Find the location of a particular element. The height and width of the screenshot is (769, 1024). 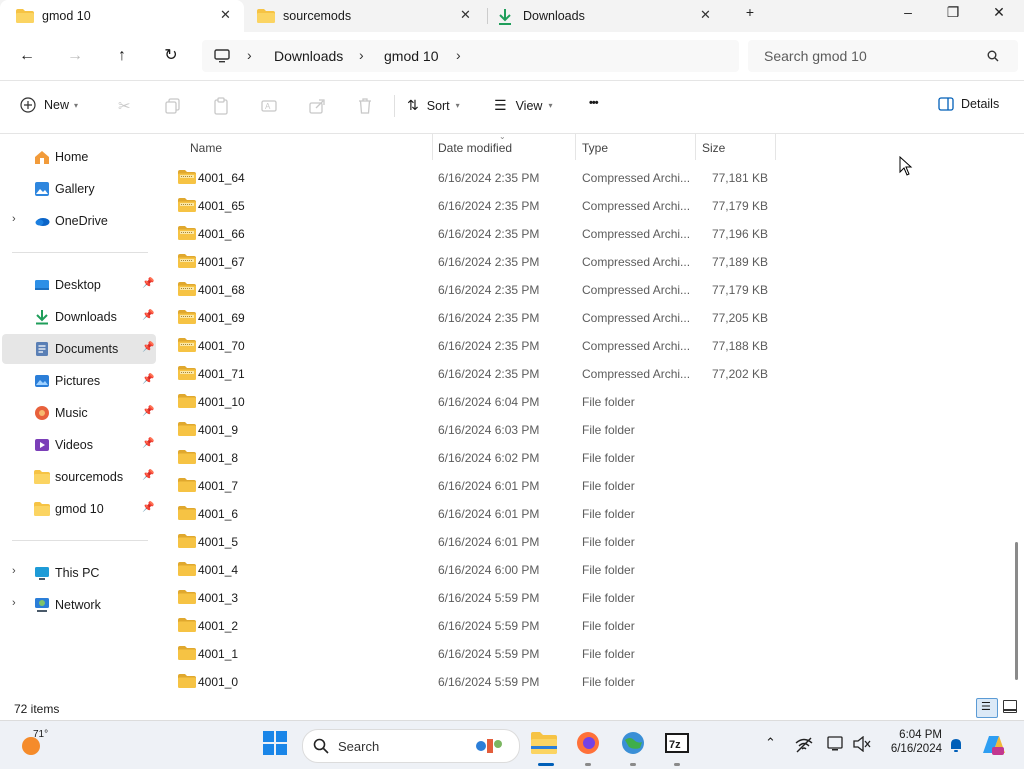

up-button: ↑ is located at coordinates (122, 56).